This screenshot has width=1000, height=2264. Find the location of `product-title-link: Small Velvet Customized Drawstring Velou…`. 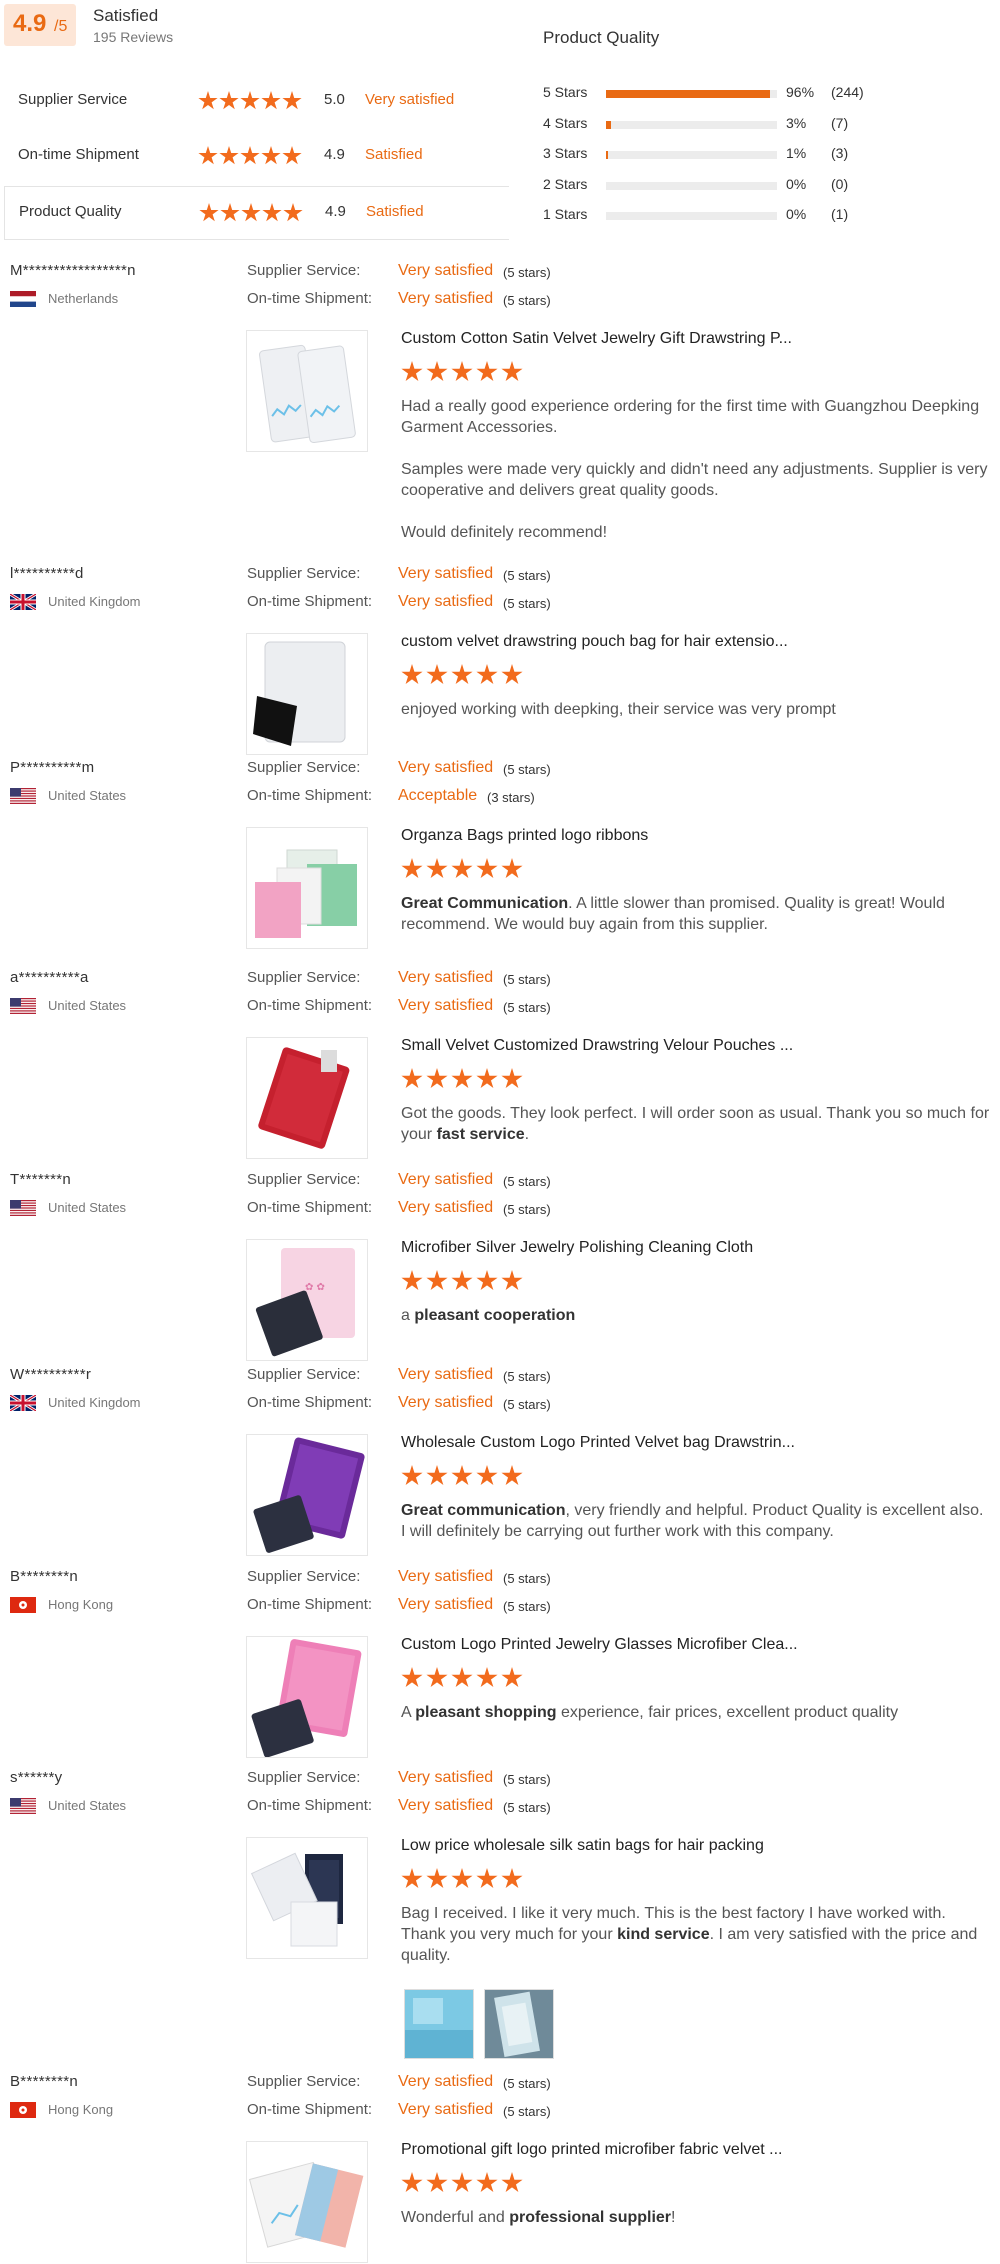

product-title-link: Small Velvet Customized Drawstring Velou… is located at coordinates (696, 1046).